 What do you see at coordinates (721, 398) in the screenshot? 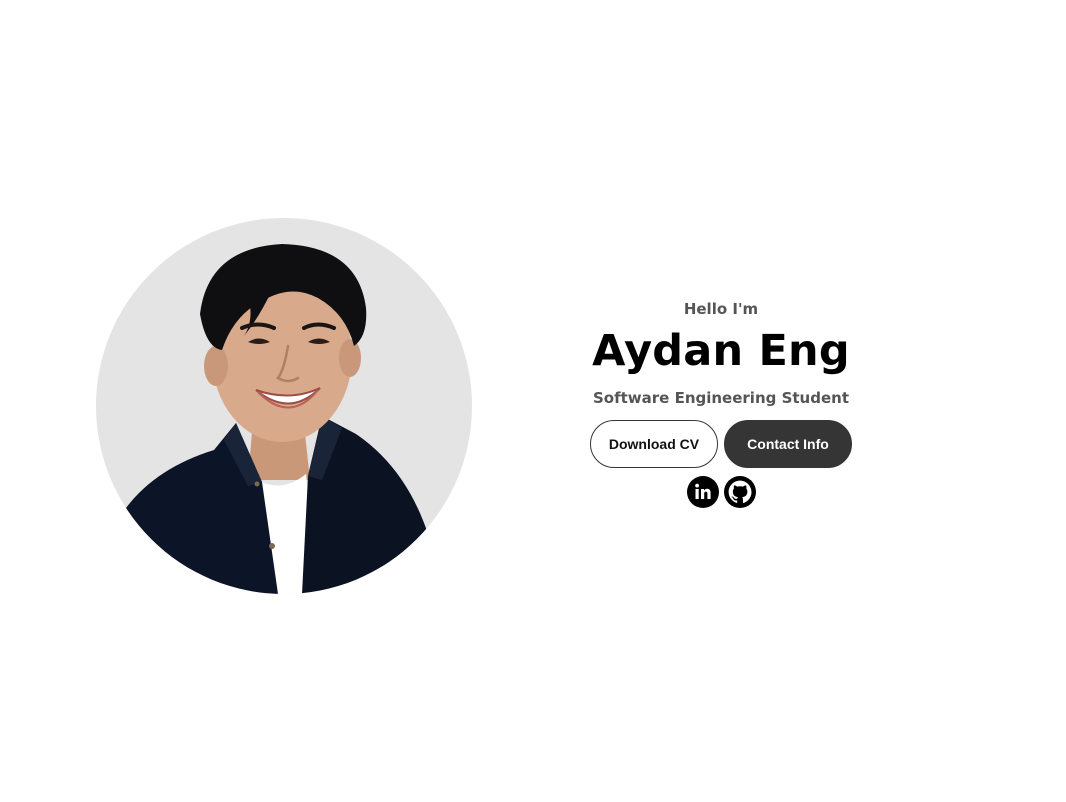
I see `role-subtitle: Software Engineering Student` at bounding box center [721, 398].